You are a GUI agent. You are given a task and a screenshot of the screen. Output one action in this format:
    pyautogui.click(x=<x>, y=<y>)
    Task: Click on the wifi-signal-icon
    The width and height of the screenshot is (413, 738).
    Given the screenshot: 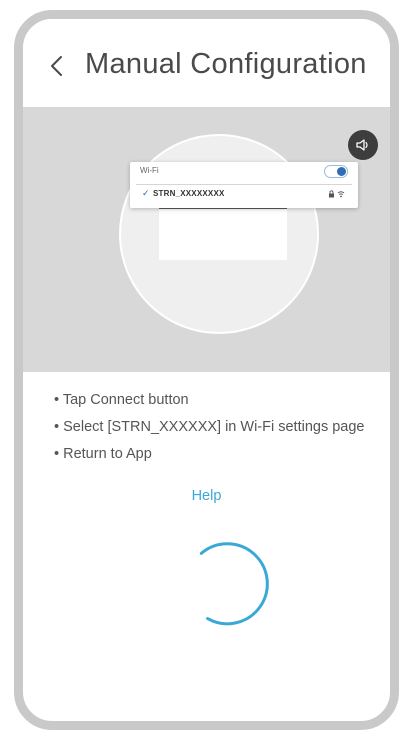 What is the action you would take?
    pyautogui.click(x=341, y=194)
    